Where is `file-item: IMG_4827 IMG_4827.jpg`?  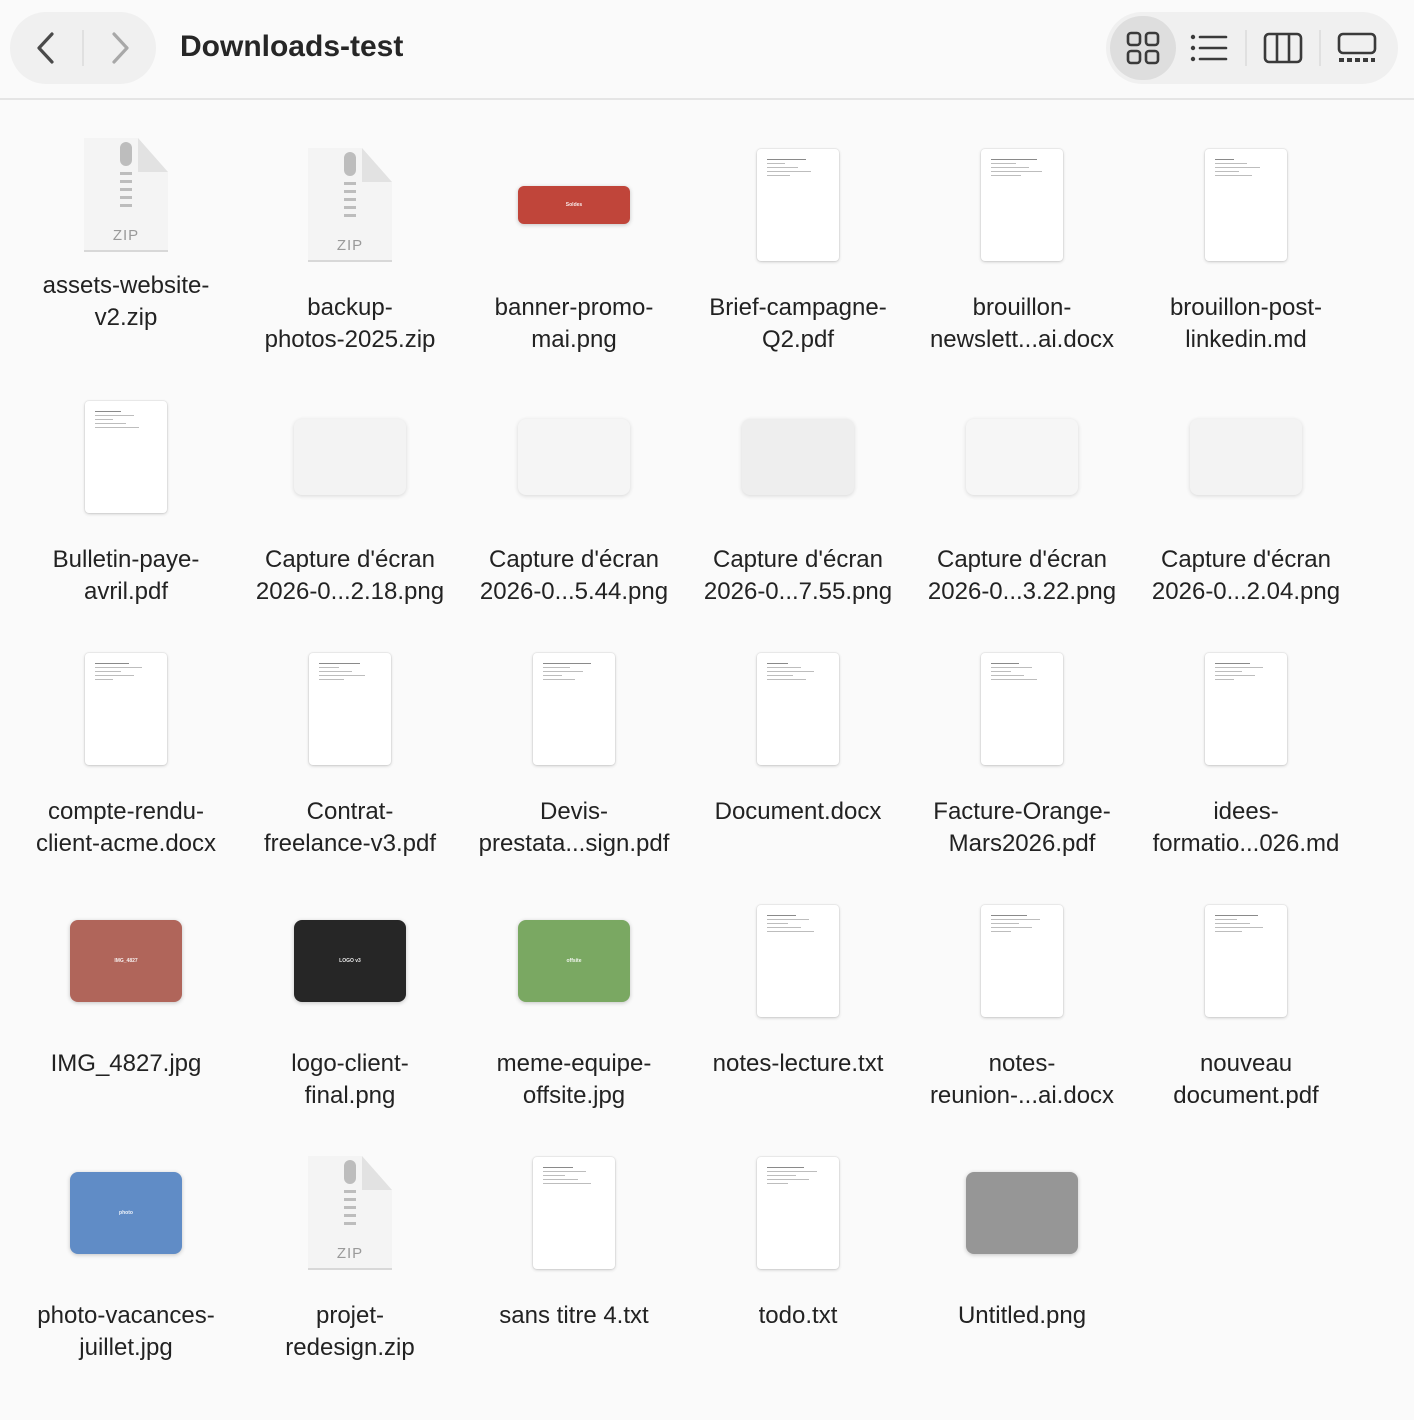 file-item: IMG_4827 IMG_4827.jpg is located at coordinates (126, 982).